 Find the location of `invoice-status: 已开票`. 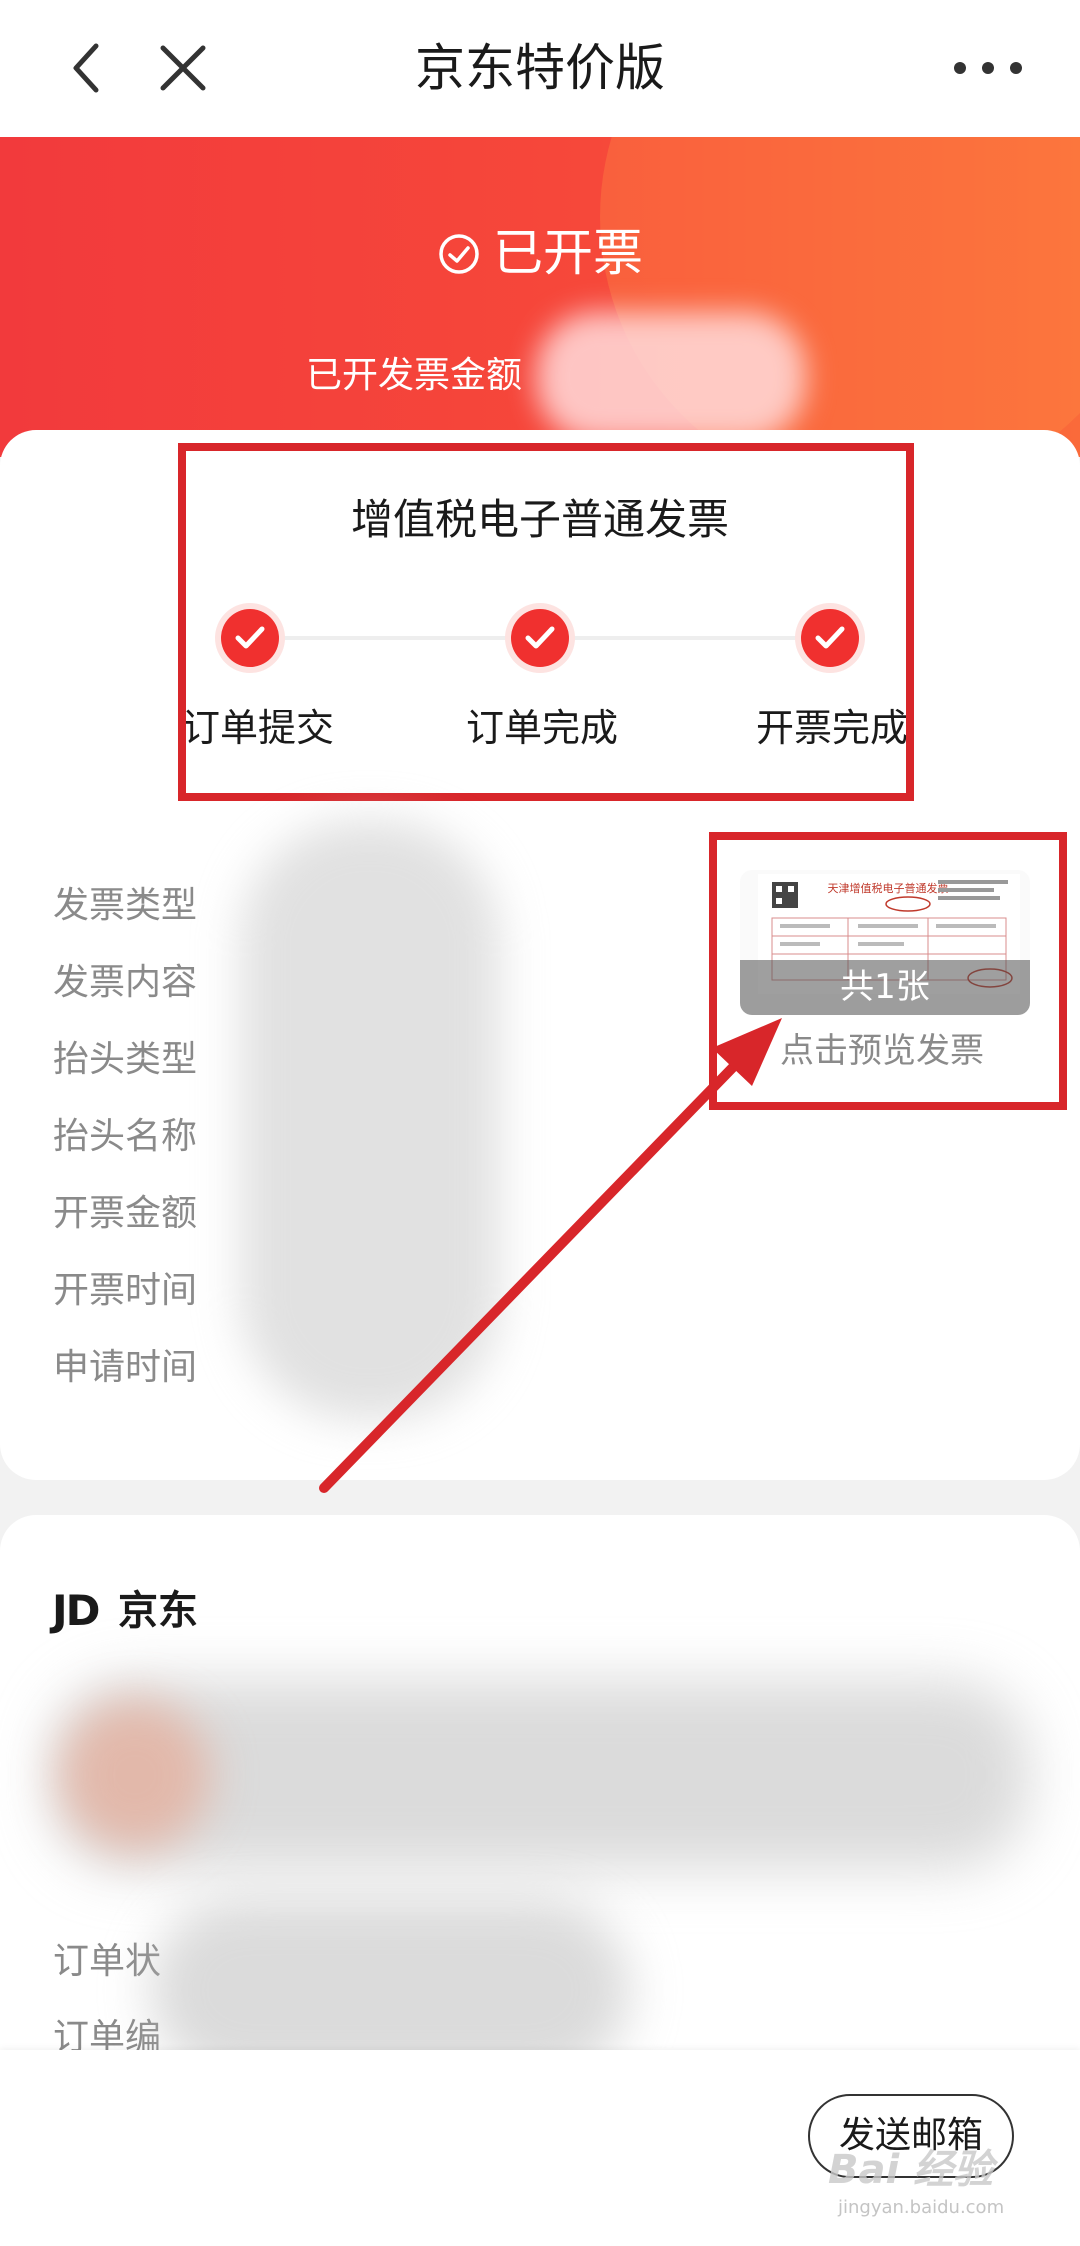

invoice-status: 已开票 is located at coordinates (540, 253).